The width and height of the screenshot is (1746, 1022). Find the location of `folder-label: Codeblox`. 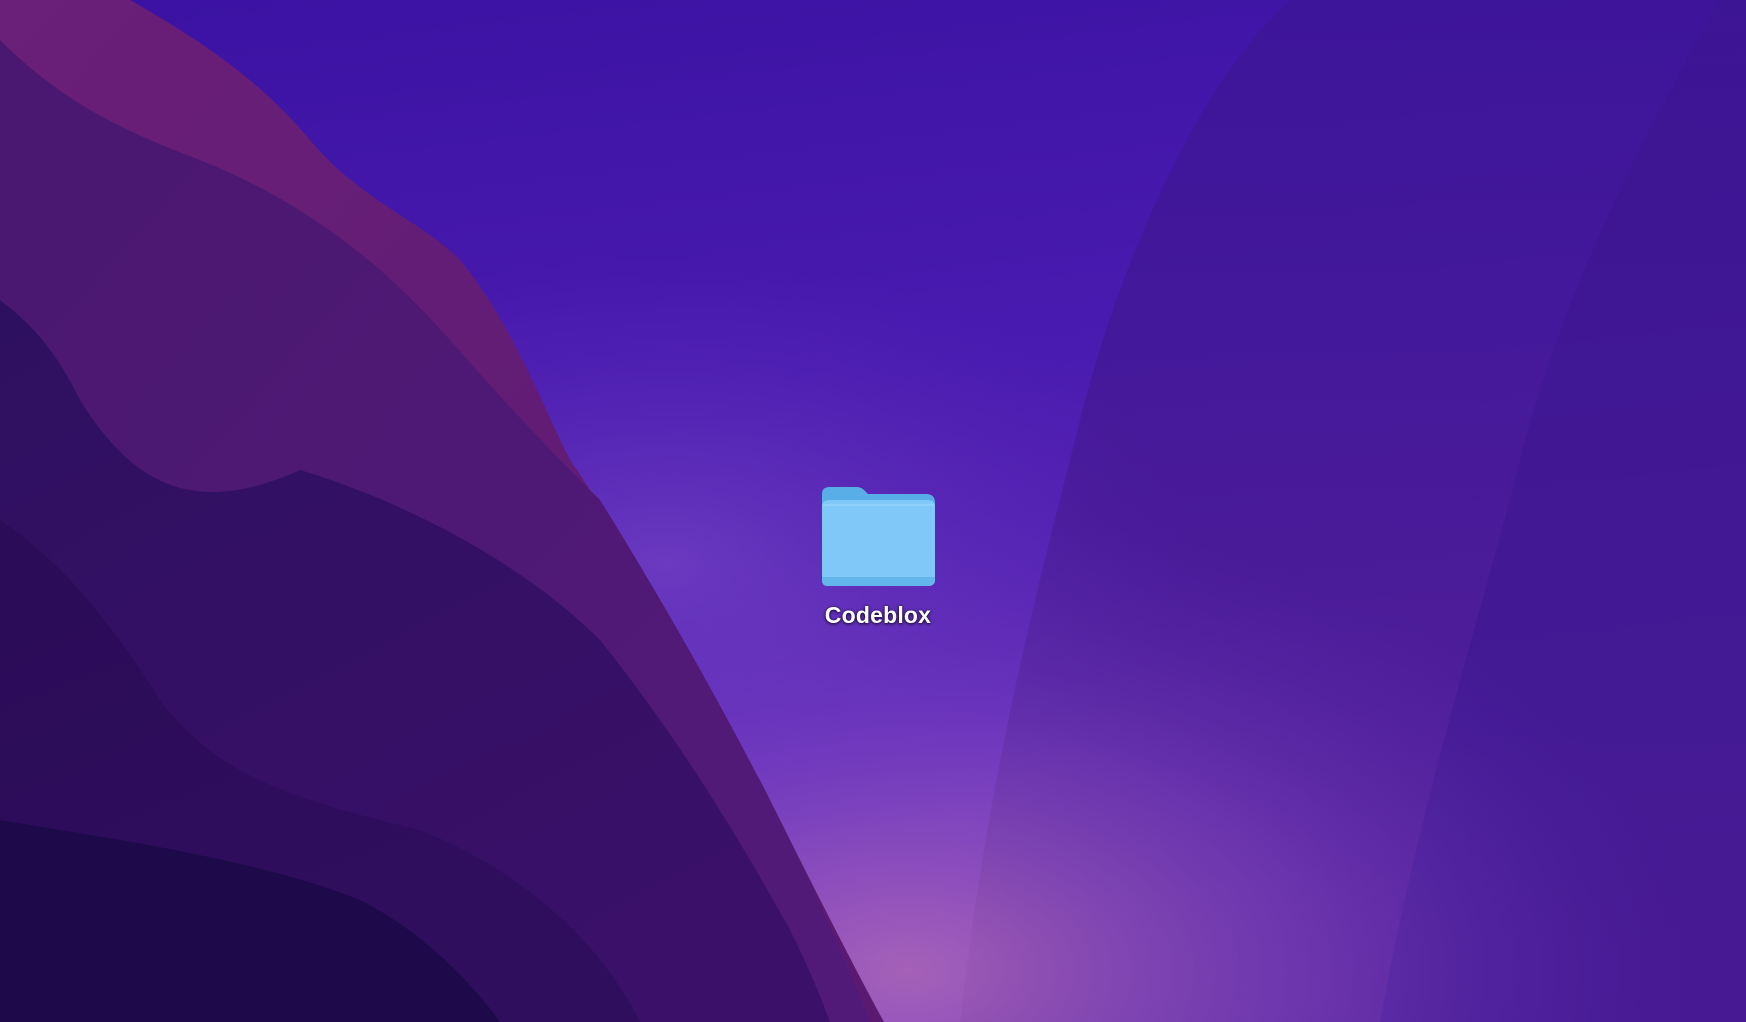

folder-label: Codeblox is located at coordinates (878, 615).